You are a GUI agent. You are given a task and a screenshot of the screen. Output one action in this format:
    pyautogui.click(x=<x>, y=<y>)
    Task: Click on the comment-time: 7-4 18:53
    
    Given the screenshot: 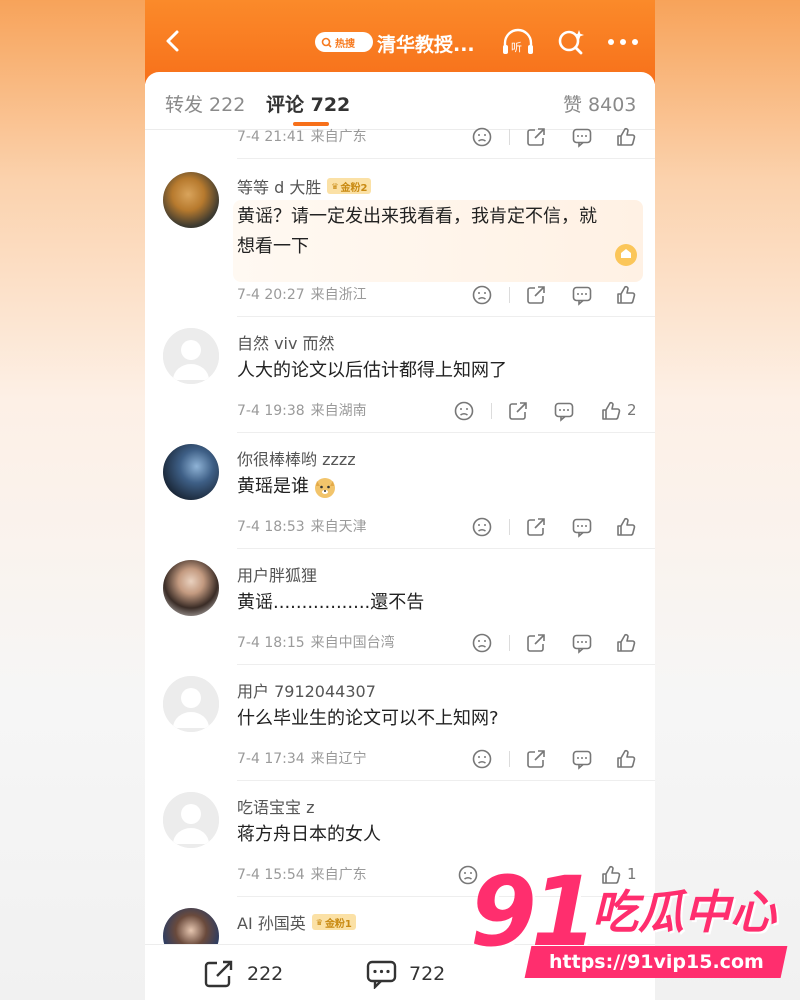 What is the action you would take?
    pyautogui.click(x=271, y=527)
    